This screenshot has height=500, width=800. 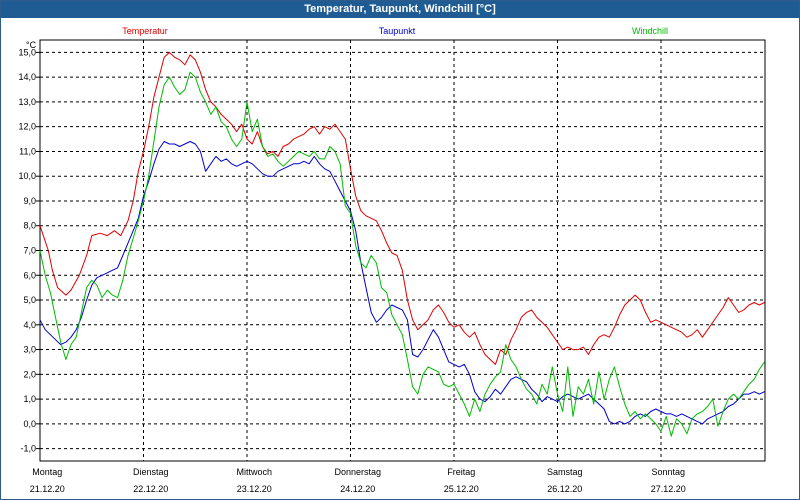 What do you see at coordinates (29, 399) in the screenshot?
I see `y-tick-label: 1,0` at bounding box center [29, 399].